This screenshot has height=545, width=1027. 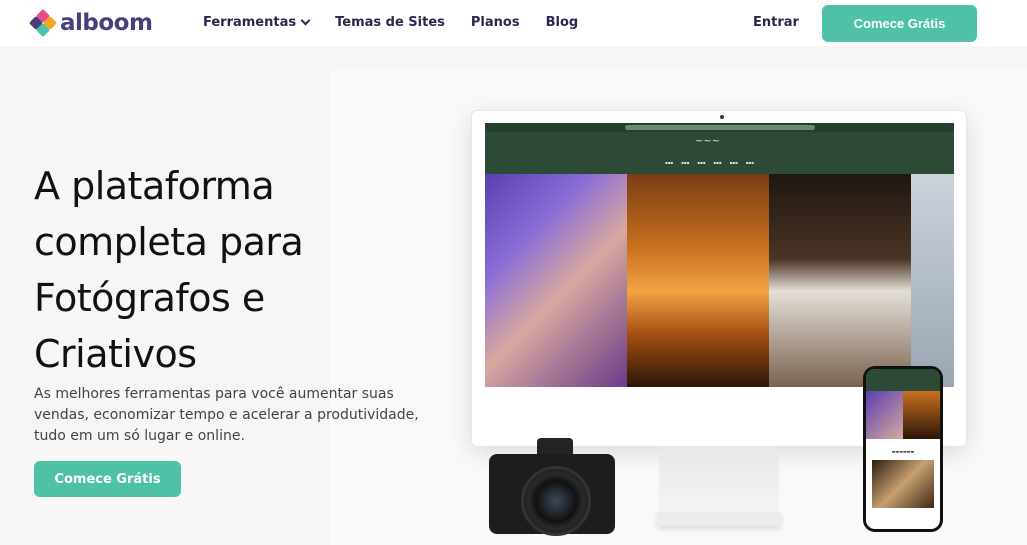 What do you see at coordinates (43, 23) in the screenshot?
I see `logo-icon` at bounding box center [43, 23].